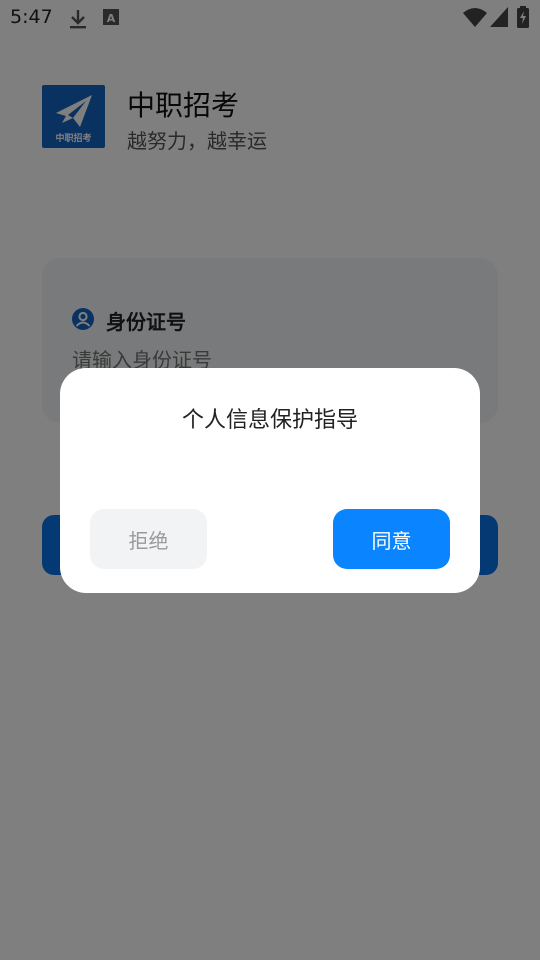 This screenshot has height=960, width=540. I want to click on dialog-title: 个人信息保护指导, so click(269, 420).